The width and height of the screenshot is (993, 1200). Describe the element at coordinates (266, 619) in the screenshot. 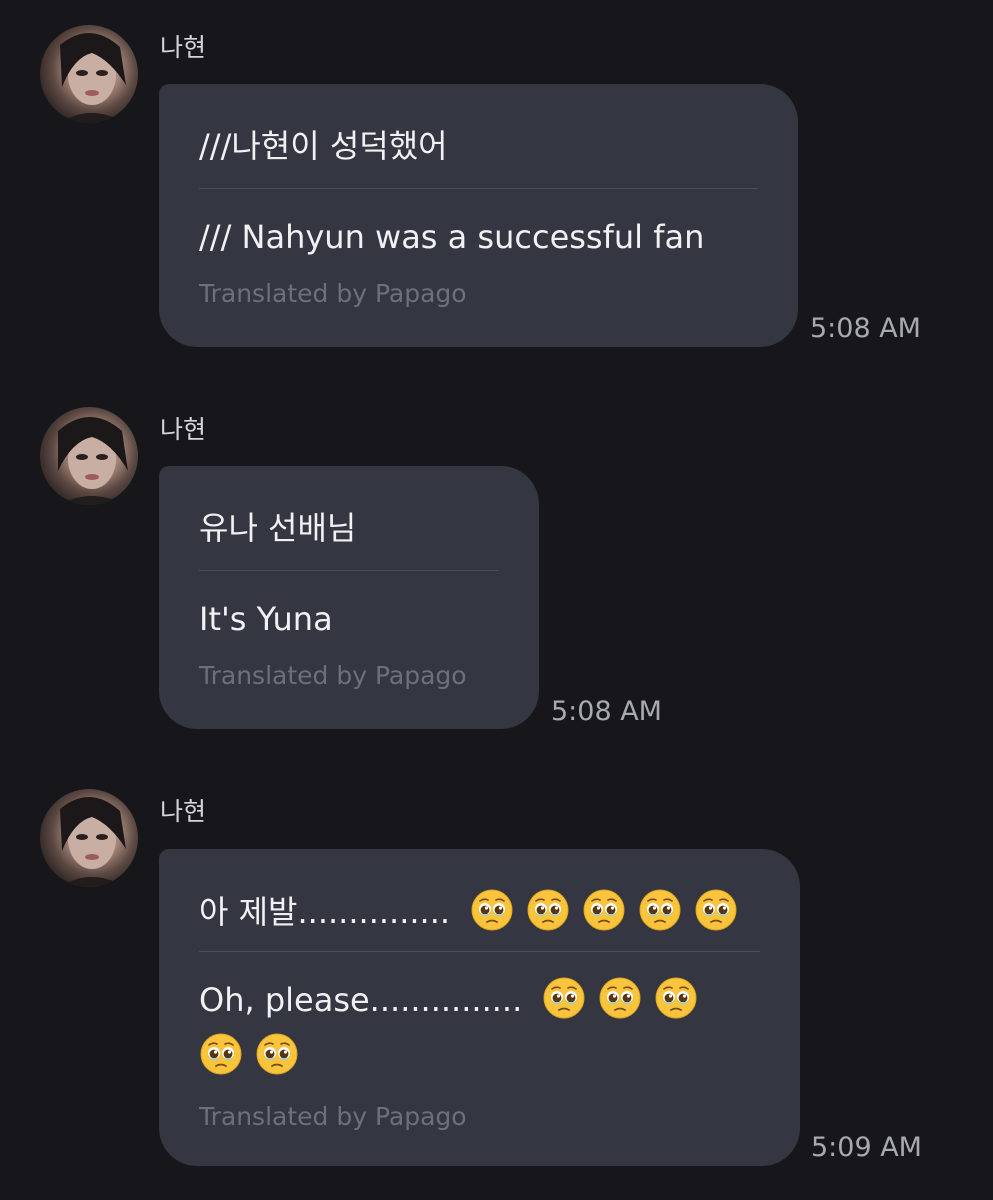

I see `translated-text: It's Yuna` at that location.